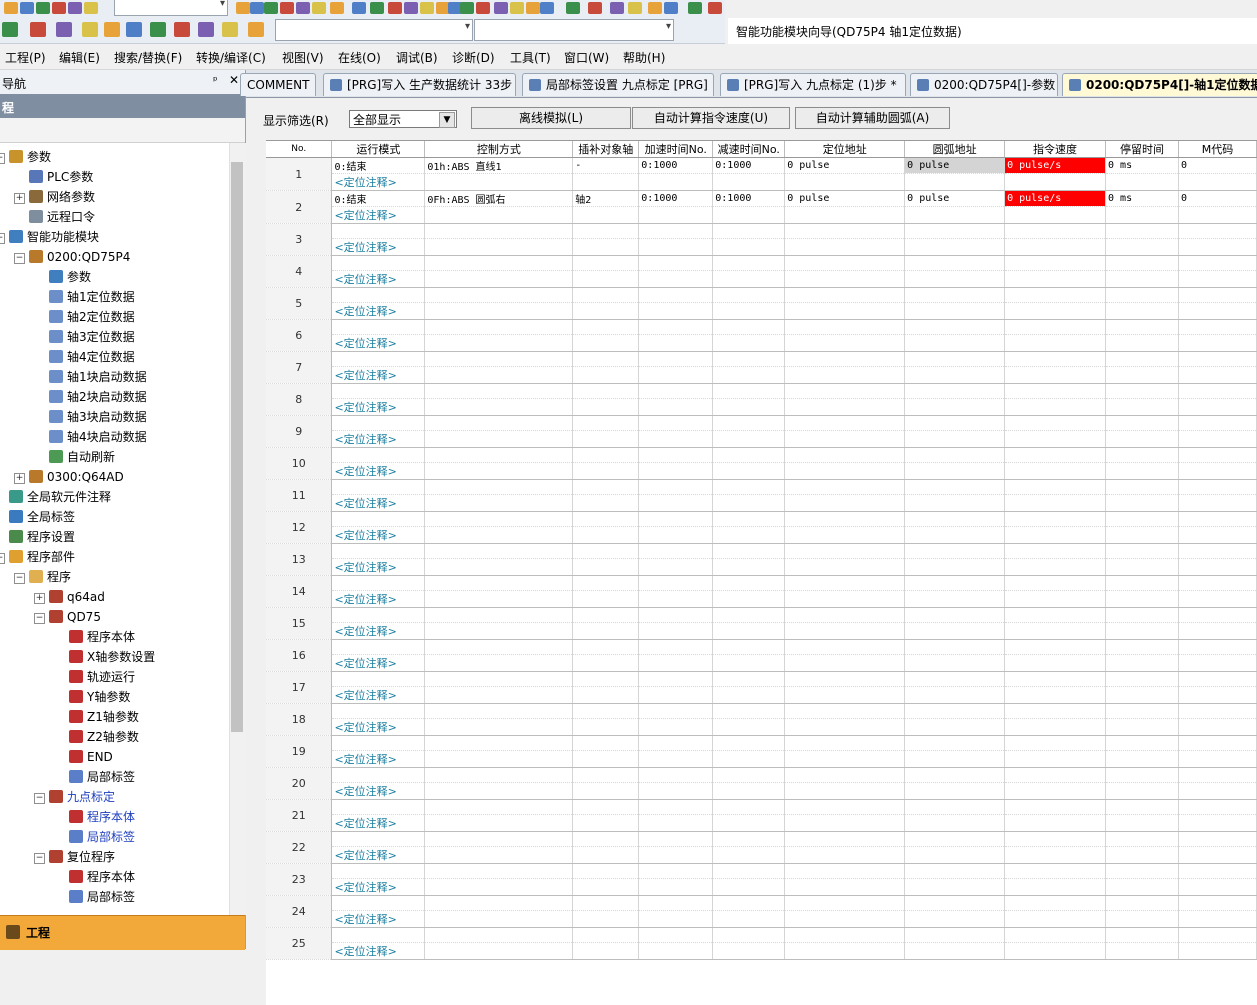 This screenshot has width=1257, height=1005. Describe the element at coordinates (761, 943) in the screenshot. I see `table-row: 25` at that location.